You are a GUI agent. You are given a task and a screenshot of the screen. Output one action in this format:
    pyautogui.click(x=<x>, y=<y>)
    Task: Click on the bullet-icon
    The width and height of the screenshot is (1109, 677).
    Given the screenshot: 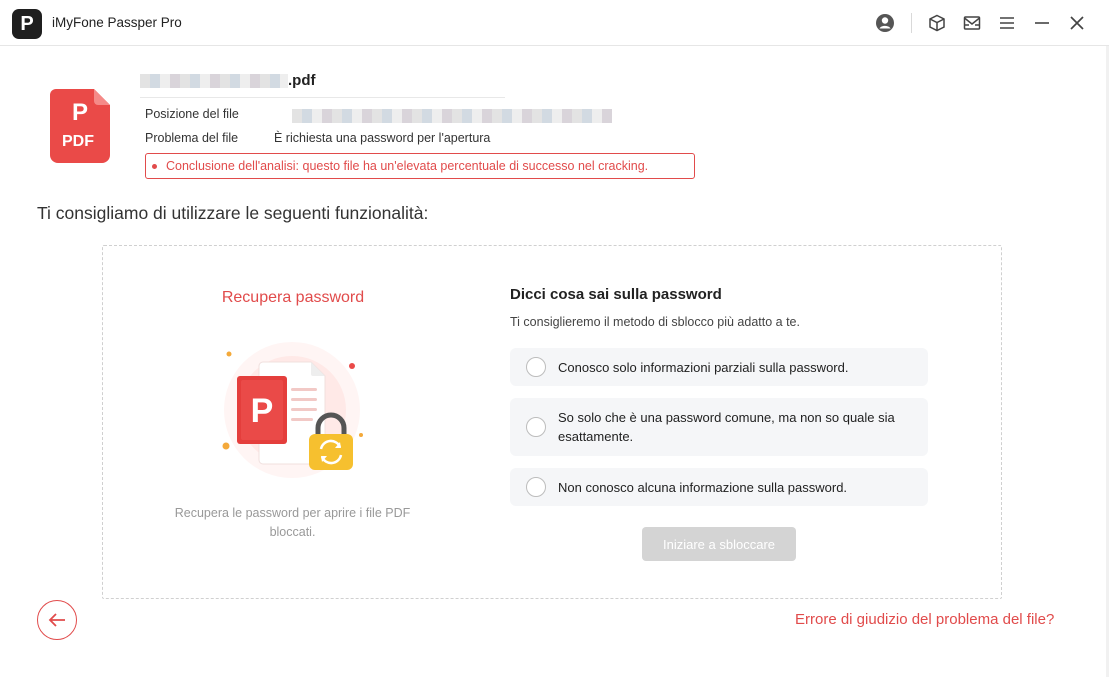 What is the action you would take?
    pyautogui.click(x=154, y=166)
    